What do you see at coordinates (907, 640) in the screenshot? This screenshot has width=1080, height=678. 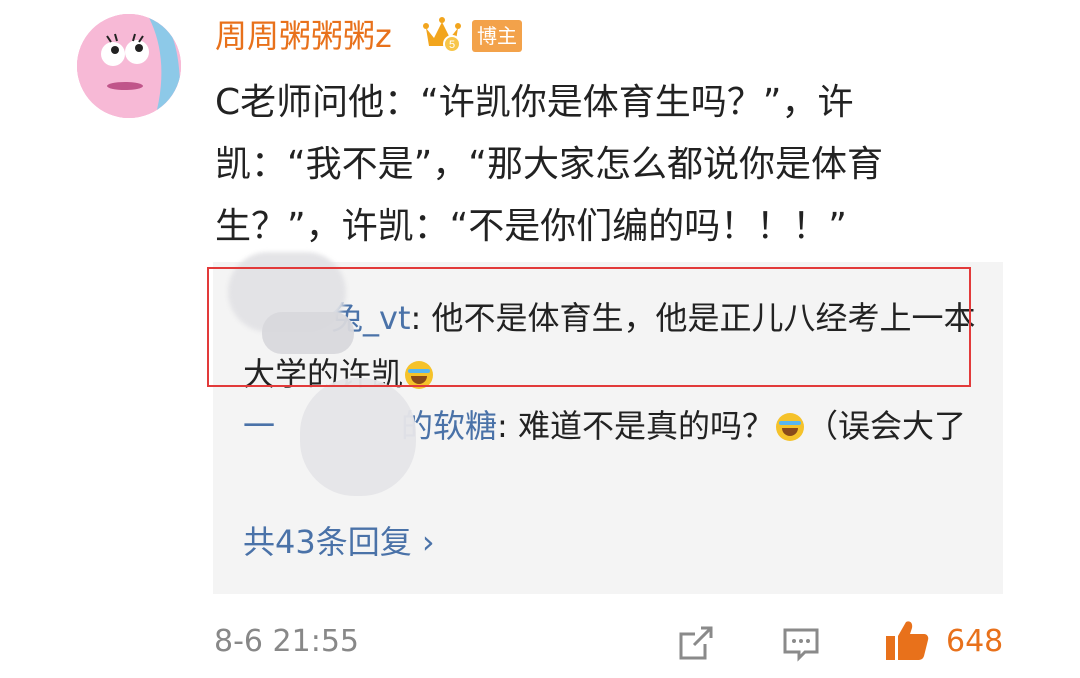 I see `like-icon` at bounding box center [907, 640].